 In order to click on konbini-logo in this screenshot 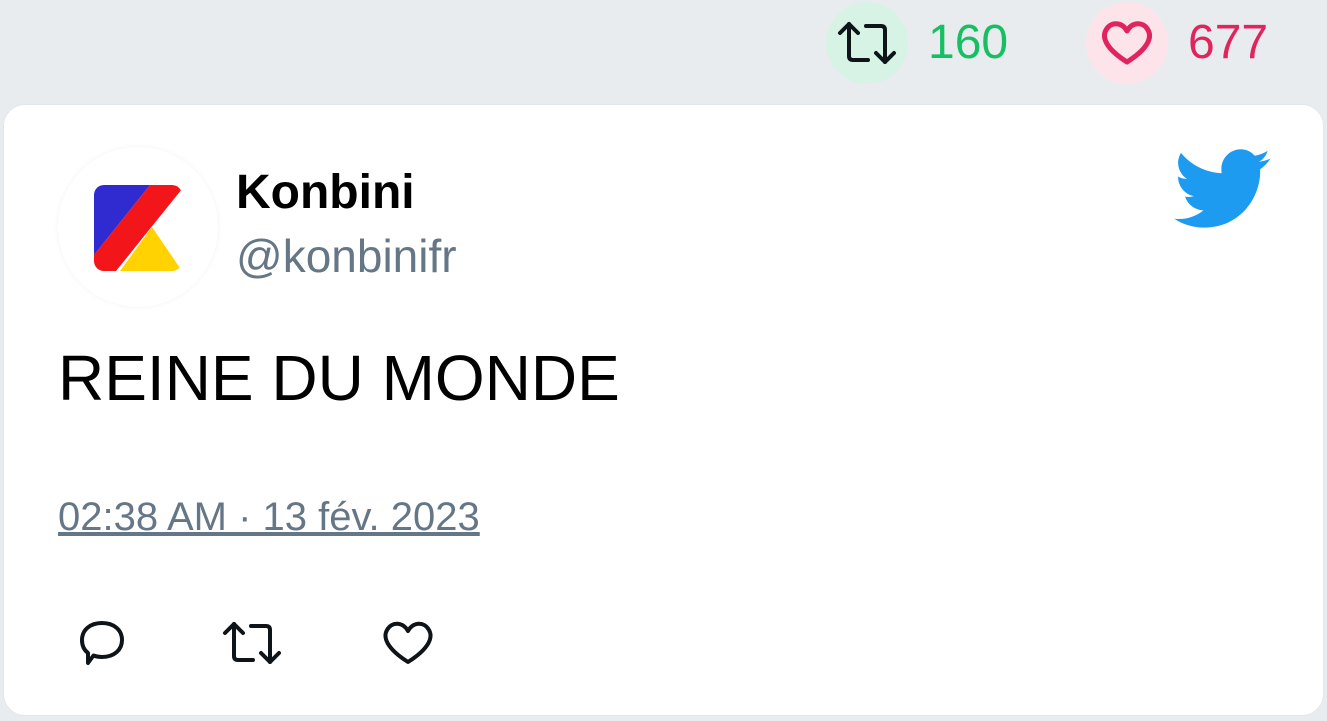, I will do `click(138, 228)`.